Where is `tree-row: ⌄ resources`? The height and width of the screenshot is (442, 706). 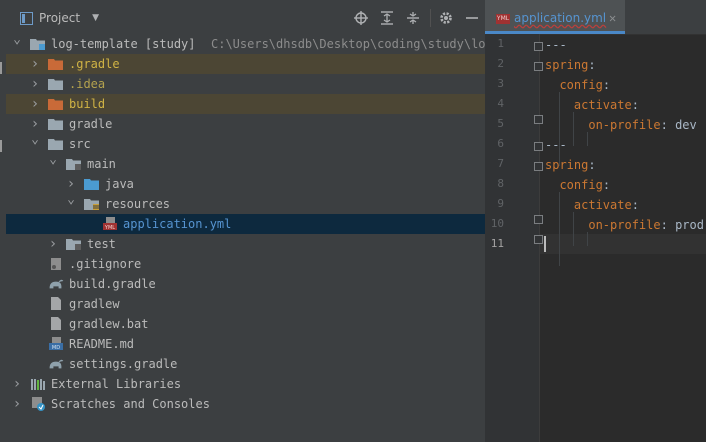
tree-row: ⌄ resources is located at coordinates (245, 203).